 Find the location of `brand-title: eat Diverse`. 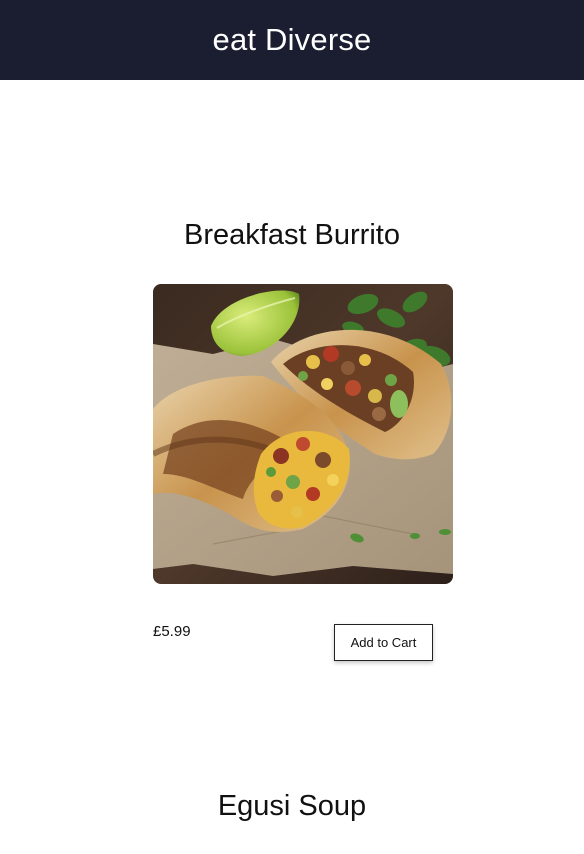

brand-title: eat Diverse is located at coordinates (292, 39).